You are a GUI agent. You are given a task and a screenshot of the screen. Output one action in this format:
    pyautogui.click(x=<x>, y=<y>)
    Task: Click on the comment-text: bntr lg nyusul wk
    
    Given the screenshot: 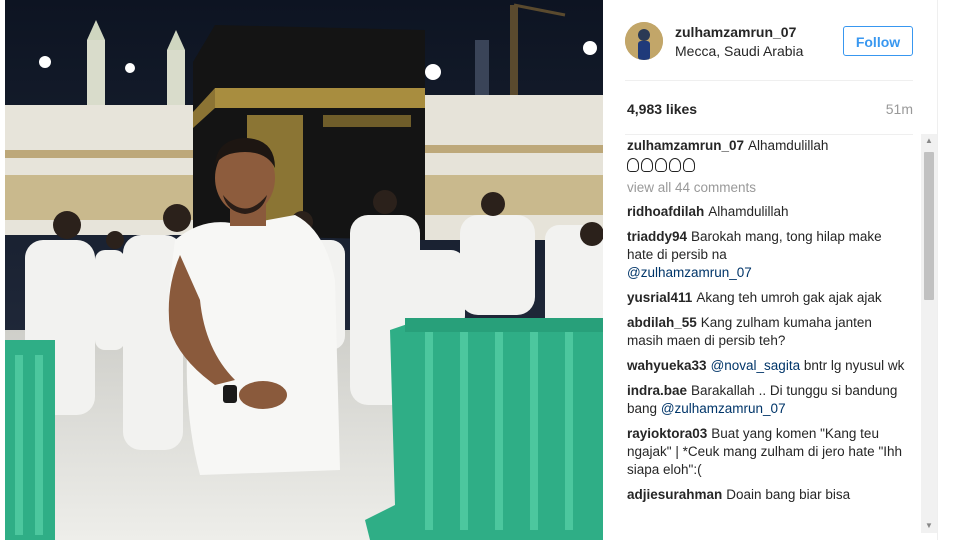 What is the action you would take?
    pyautogui.click(x=854, y=365)
    